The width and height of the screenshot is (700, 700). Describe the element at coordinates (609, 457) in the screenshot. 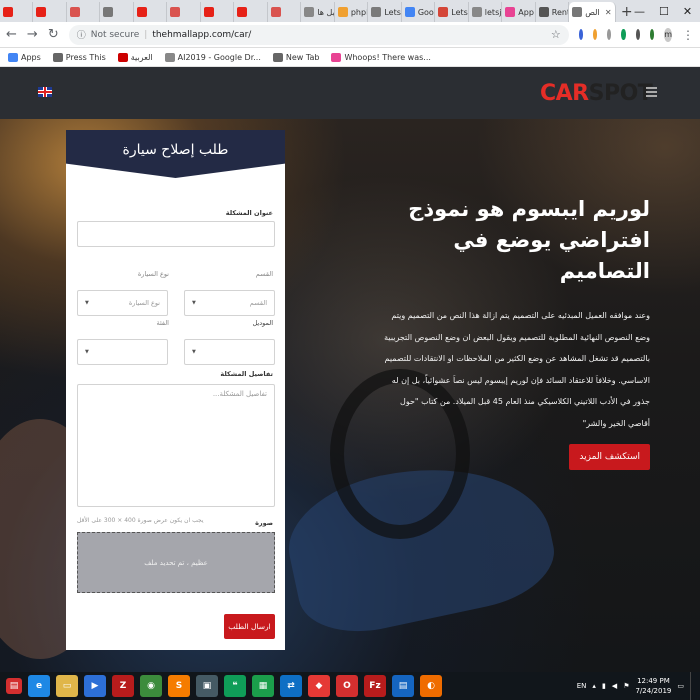

I see `explore-more-button: استكشف المزيد` at that location.